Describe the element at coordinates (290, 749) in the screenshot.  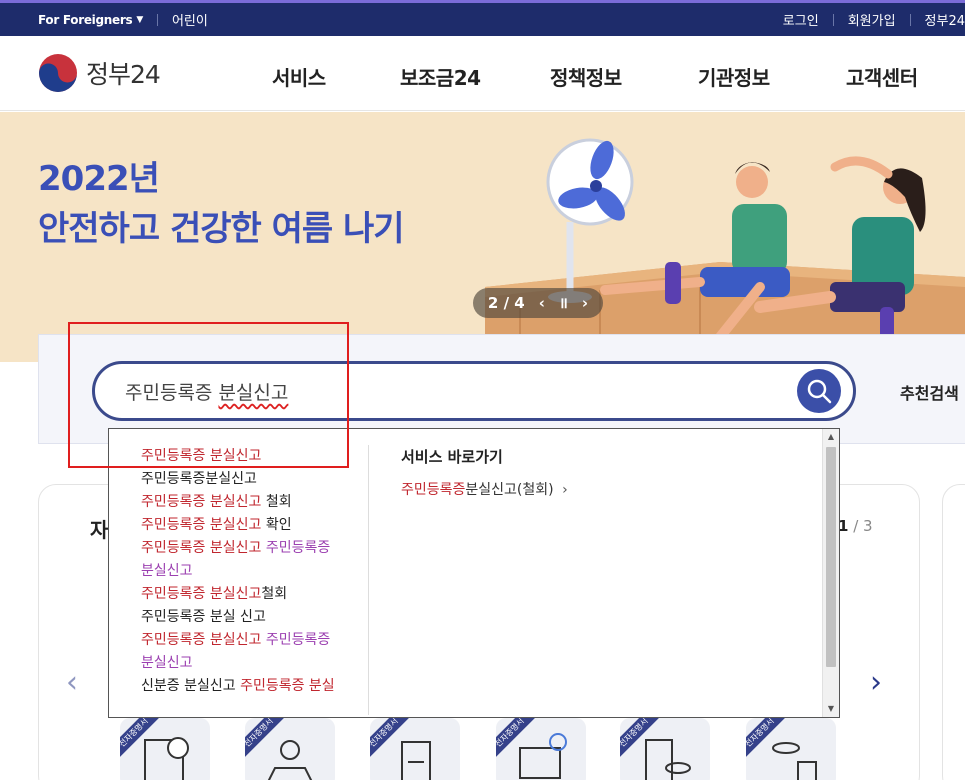
I see `service-card-location: 전자증명서` at that location.